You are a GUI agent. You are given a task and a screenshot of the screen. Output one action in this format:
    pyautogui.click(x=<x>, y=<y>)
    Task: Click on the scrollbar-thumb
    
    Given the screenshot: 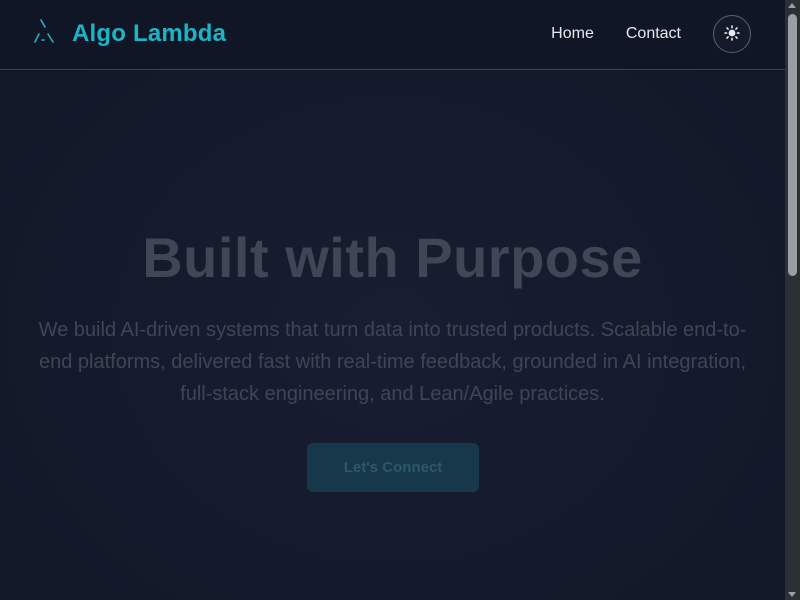 What is the action you would take?
    pyautogui.click(x=792, y=145)
    